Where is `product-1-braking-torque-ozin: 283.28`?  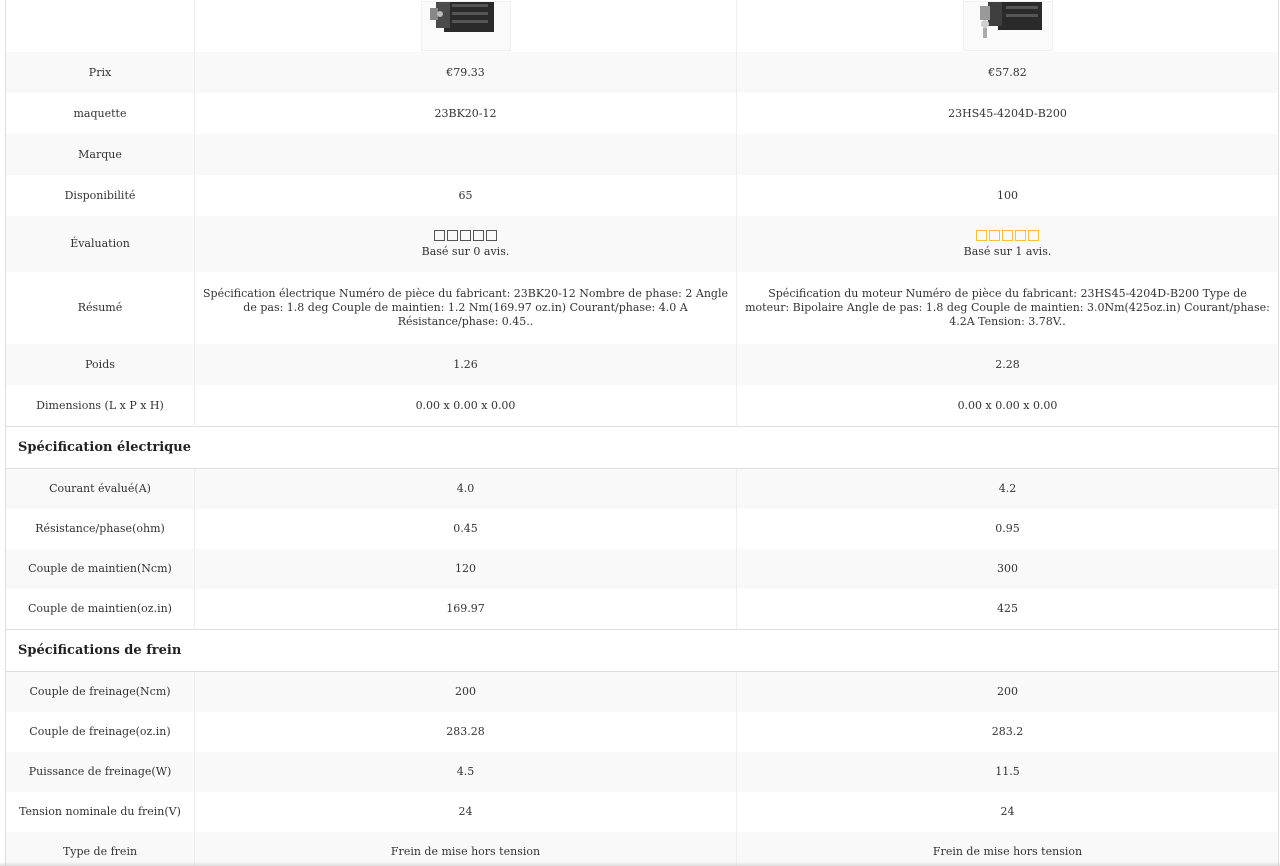 product-1-braking-torque-ozin: 283.28 is located at coordinates (465, 732).